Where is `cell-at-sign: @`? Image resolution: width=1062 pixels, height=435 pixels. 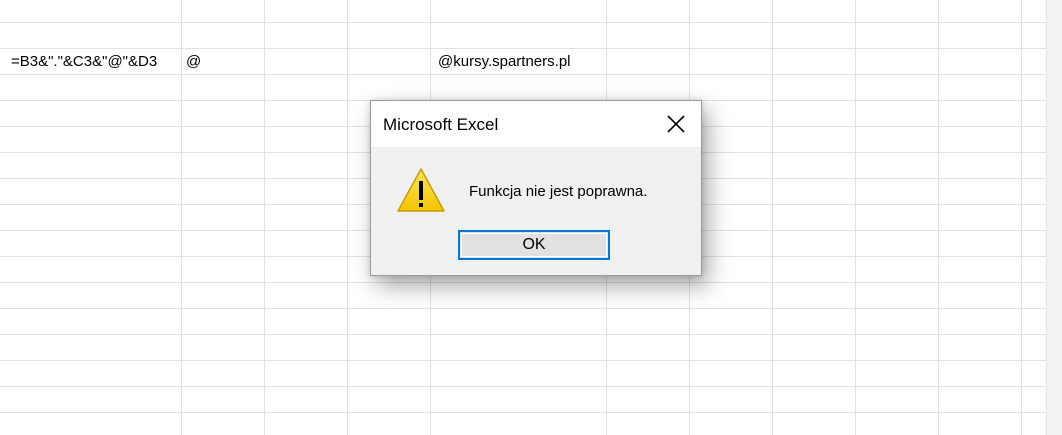 cell-at-sign: @ is located at coordinates (193, 62).